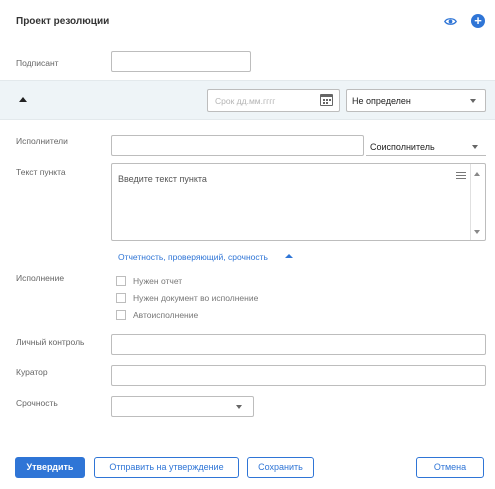 The width and height of the screenshot is (495, 489). I want to click on add-icon: +, so click(478, 21).